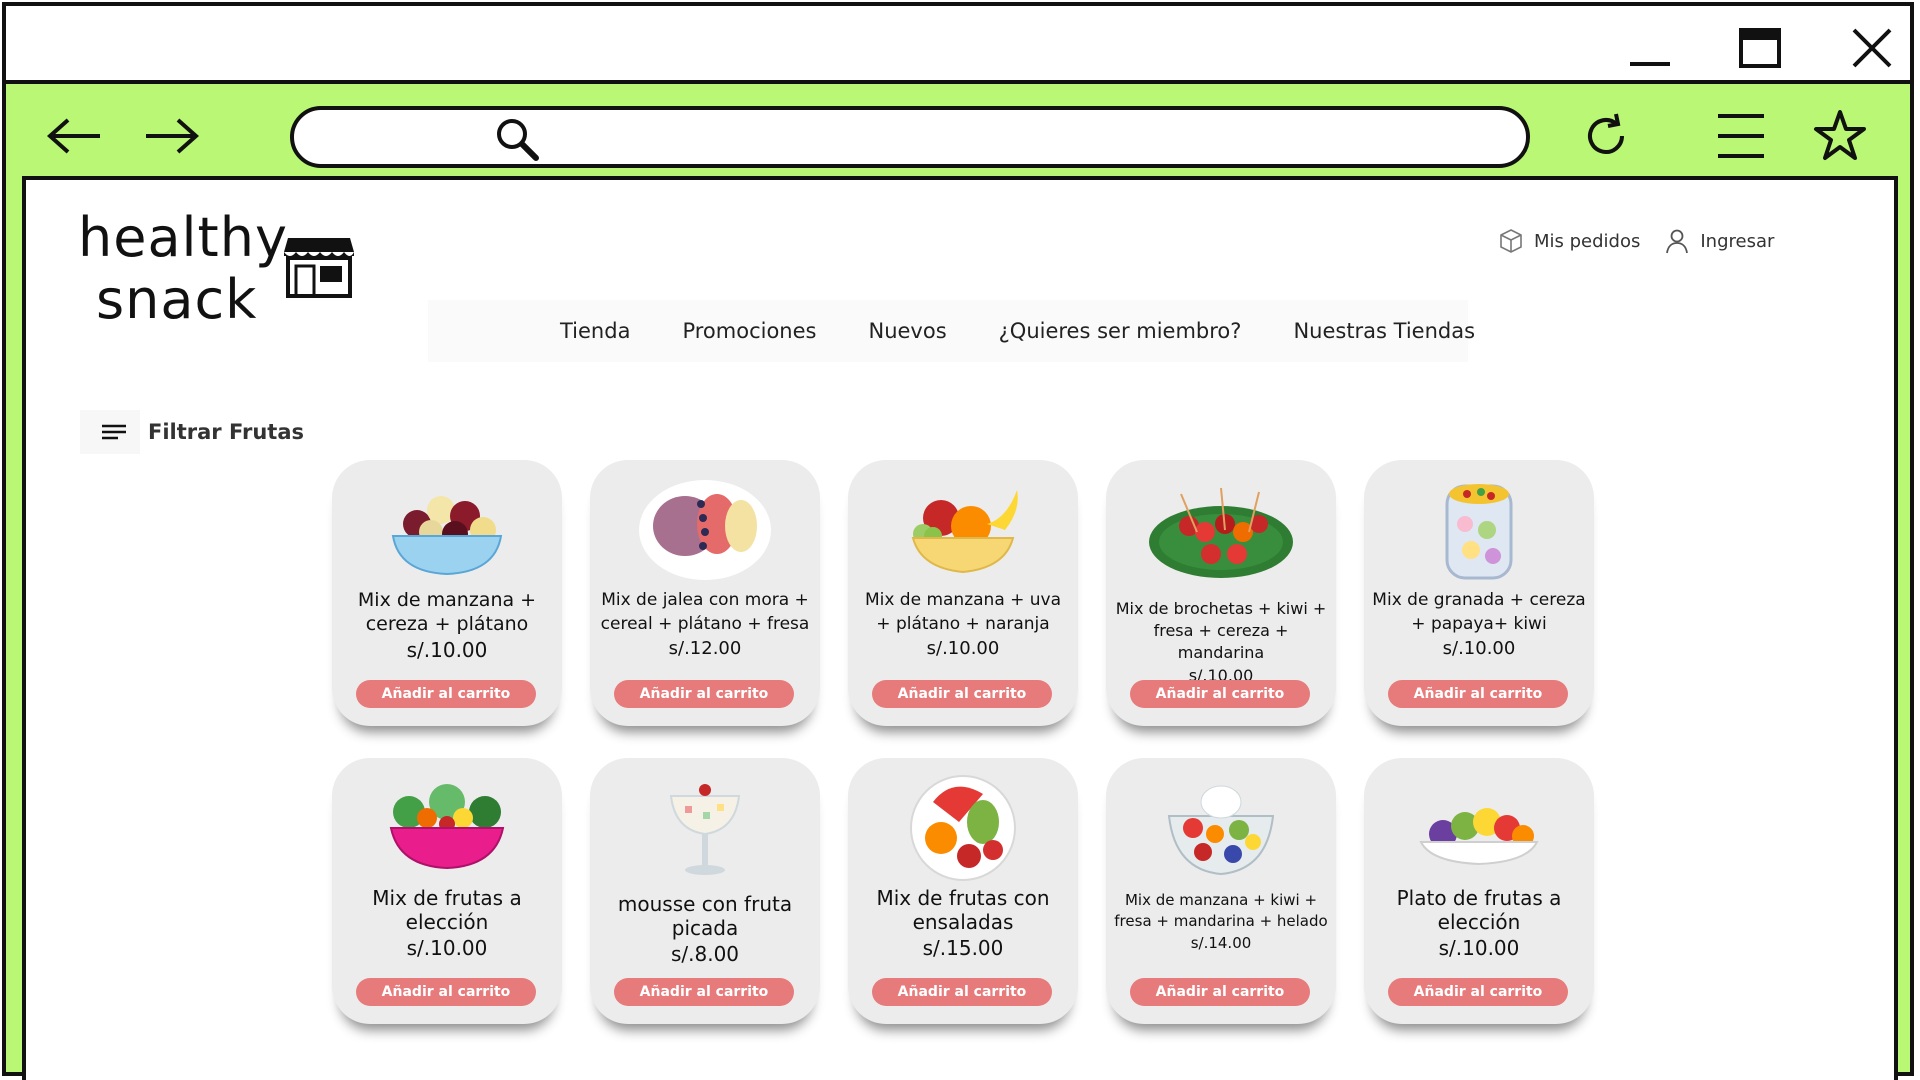 This screenshot has width=1920, height=1080. I want to click on fruit-basket-icon, so click(964, 532).